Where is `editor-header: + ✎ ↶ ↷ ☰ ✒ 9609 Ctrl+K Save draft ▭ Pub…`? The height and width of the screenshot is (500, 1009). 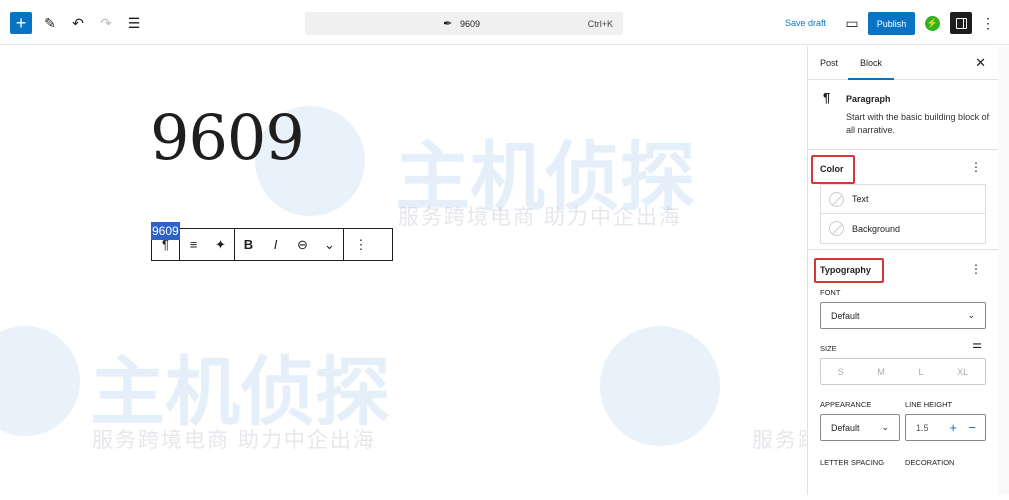
editor-header: + ✎ ↶ ↷ ☰ ✒ 9609 Ctrl+K Save draft ▭ Pub… is located at coordinates (504, 22).